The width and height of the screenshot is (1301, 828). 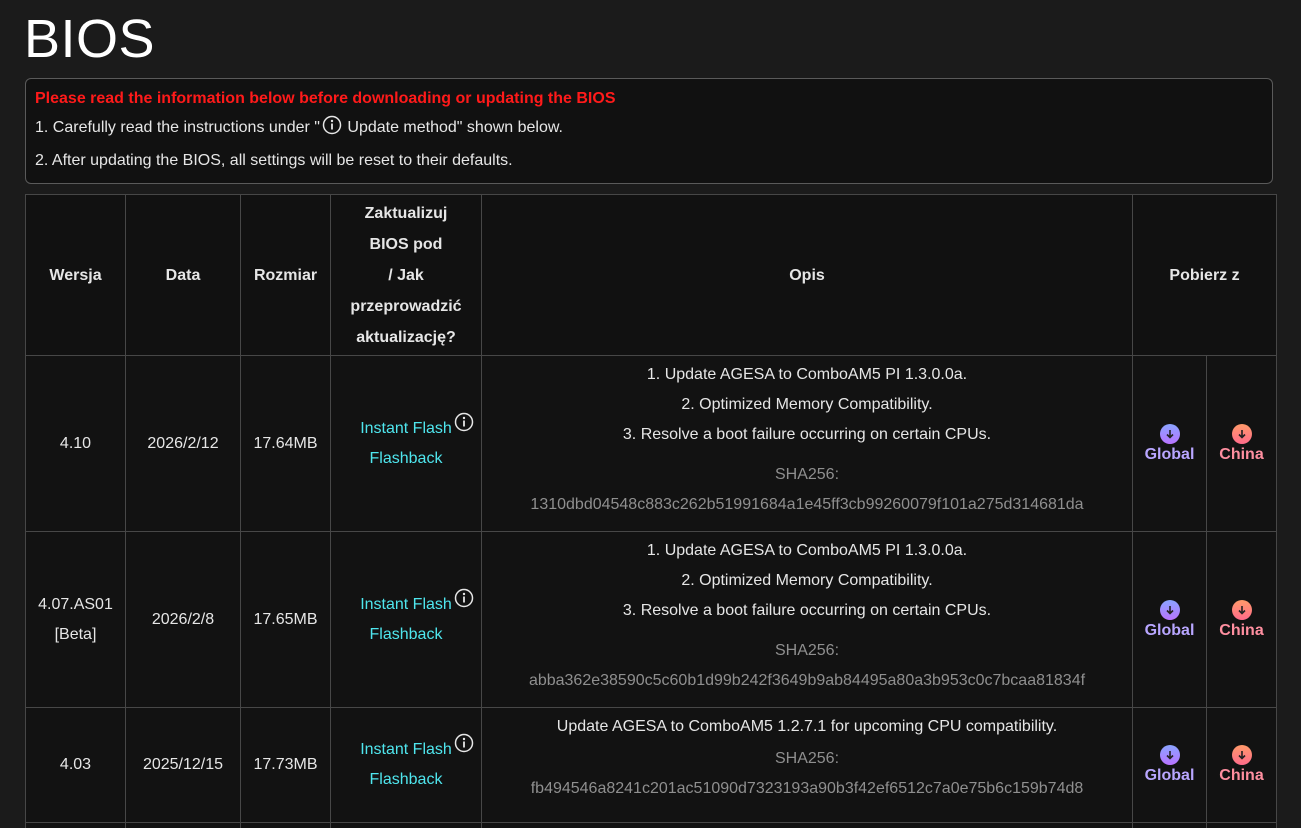 I want to click on version-tag: [Beta], so click(x=75, y=634).